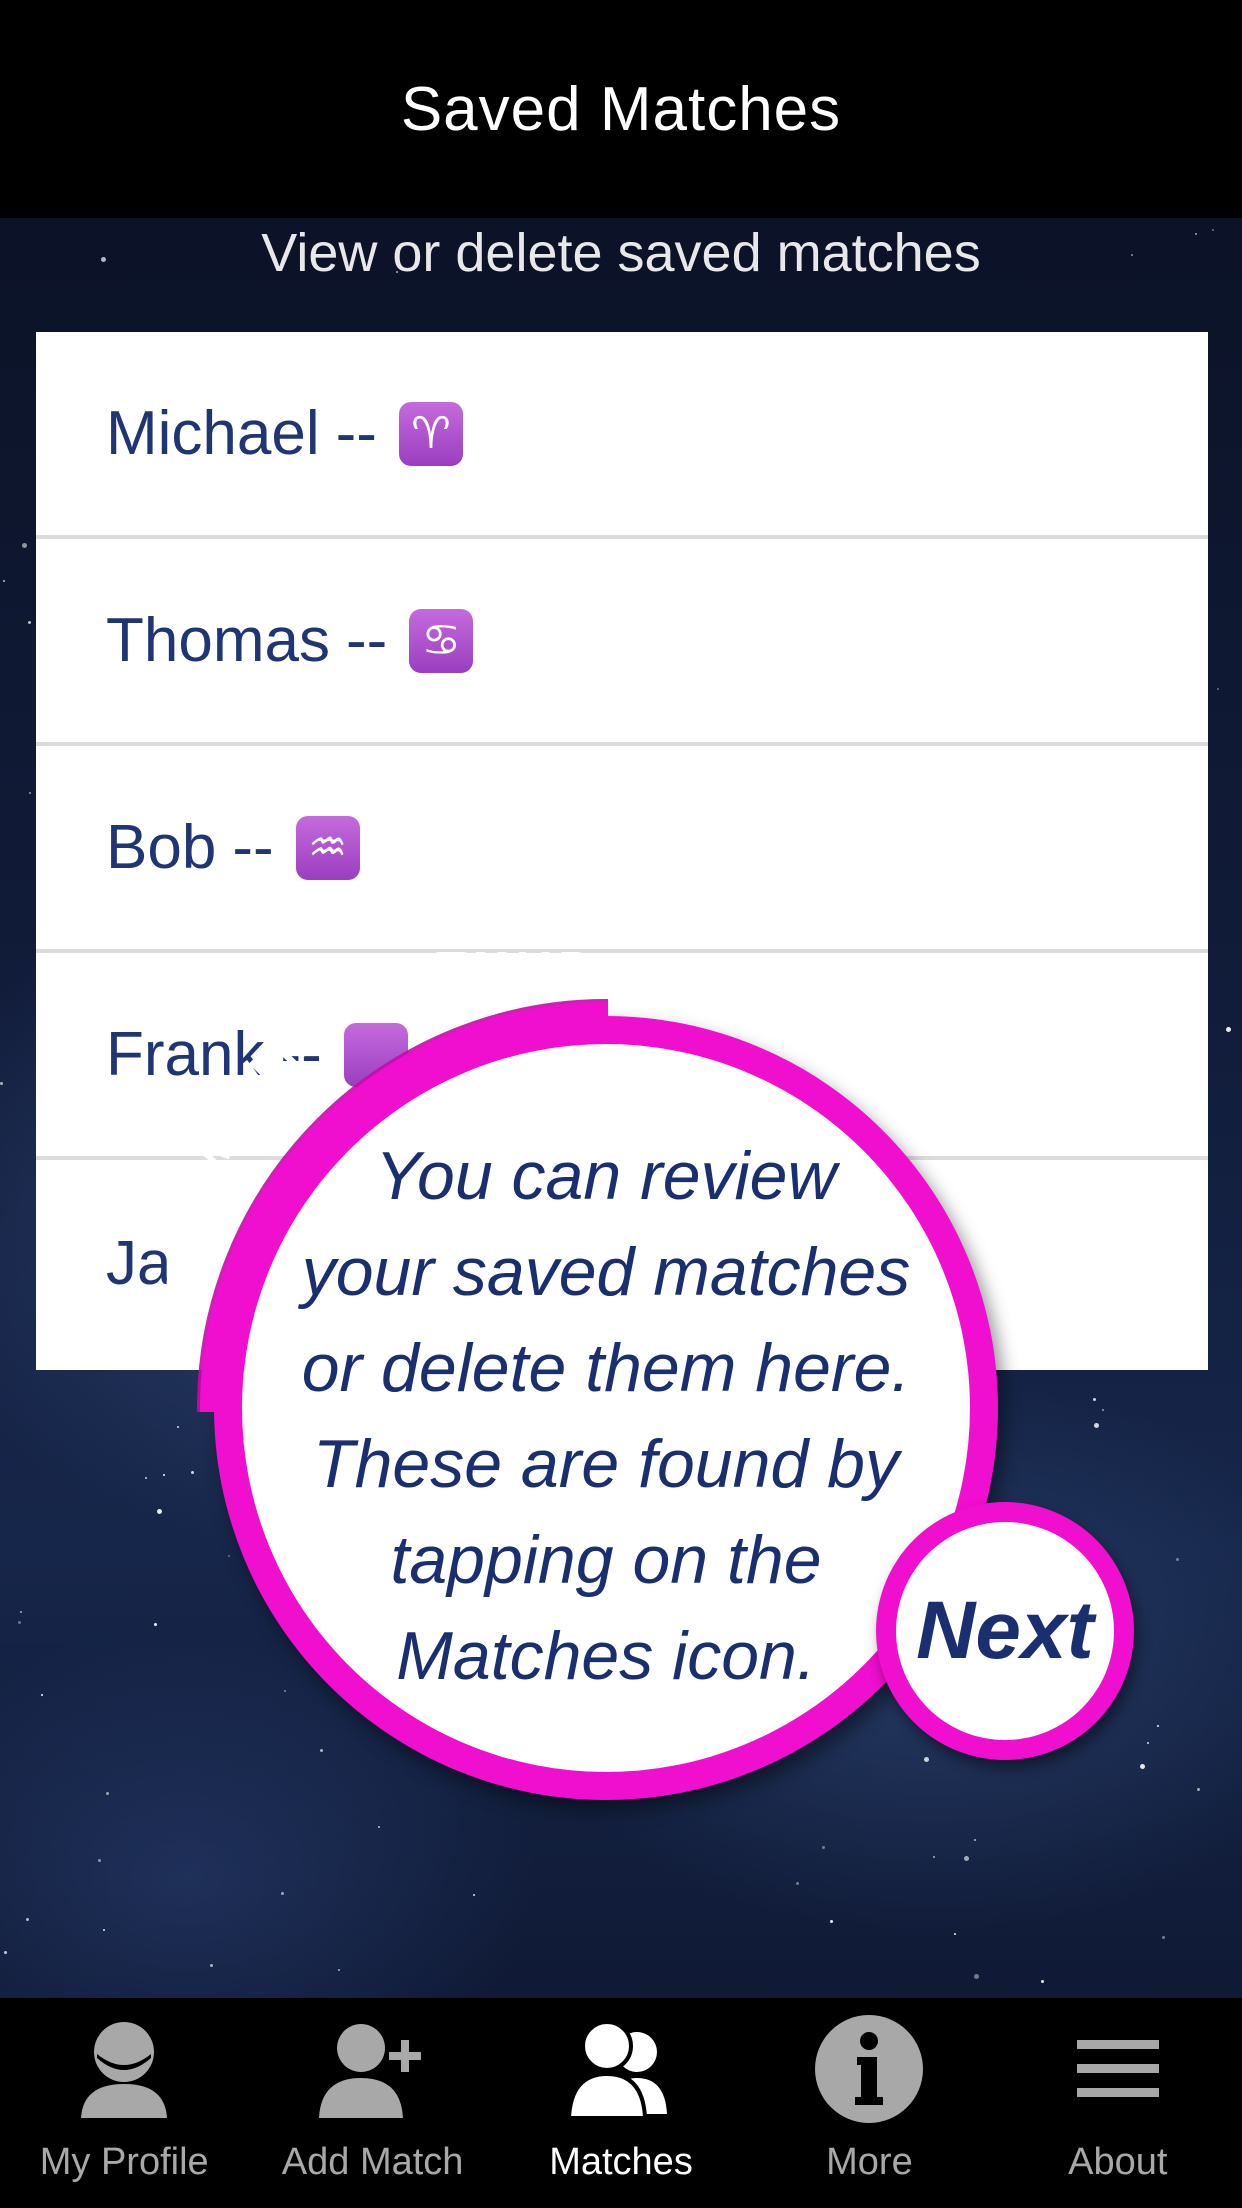 The width and height of the screenshot is (1242, 2208). What do you see at coordinates (869, 2069) in the screenshot?
I see `info-icon` at bounding box center [869, 2069].